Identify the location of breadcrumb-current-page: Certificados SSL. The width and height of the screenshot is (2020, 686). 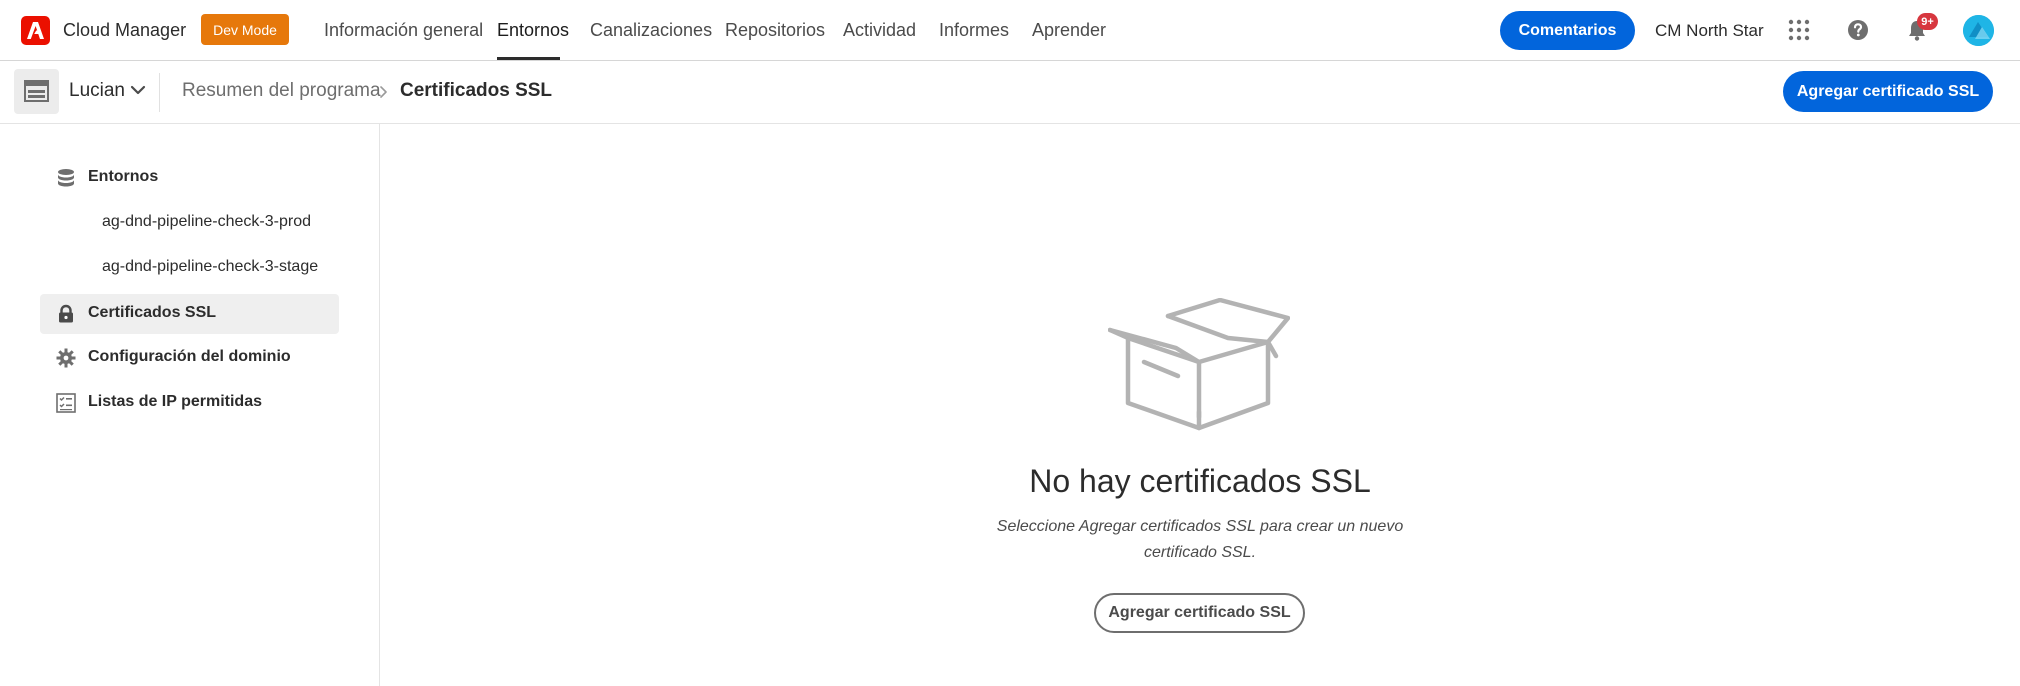
(476, 90).